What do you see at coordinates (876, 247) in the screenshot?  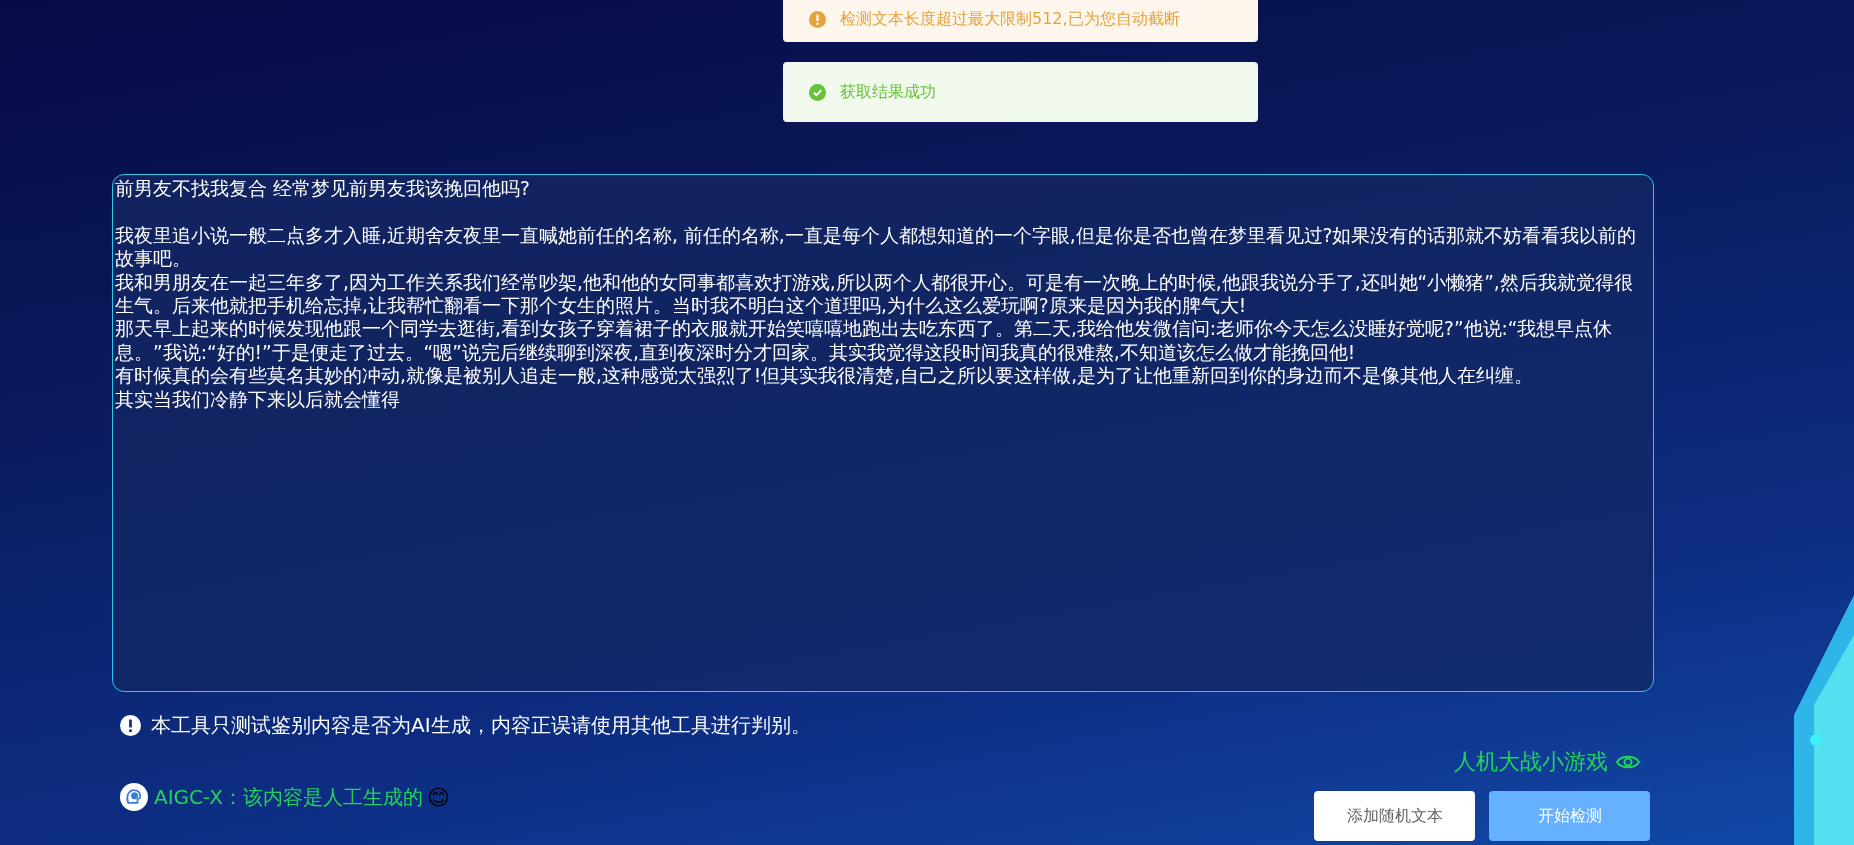 I see `text-paragraph: 我夜里追小说一般二点多才入睡,近期舍友夜里一直喊她前任的名称, 前任的名称,一直是每个人都想知道的一个字眼,但是你是否也曾在梦里看见过?如果没有的话那就不妨看看我以前的故事吧。` at bounding box center [876, 247].